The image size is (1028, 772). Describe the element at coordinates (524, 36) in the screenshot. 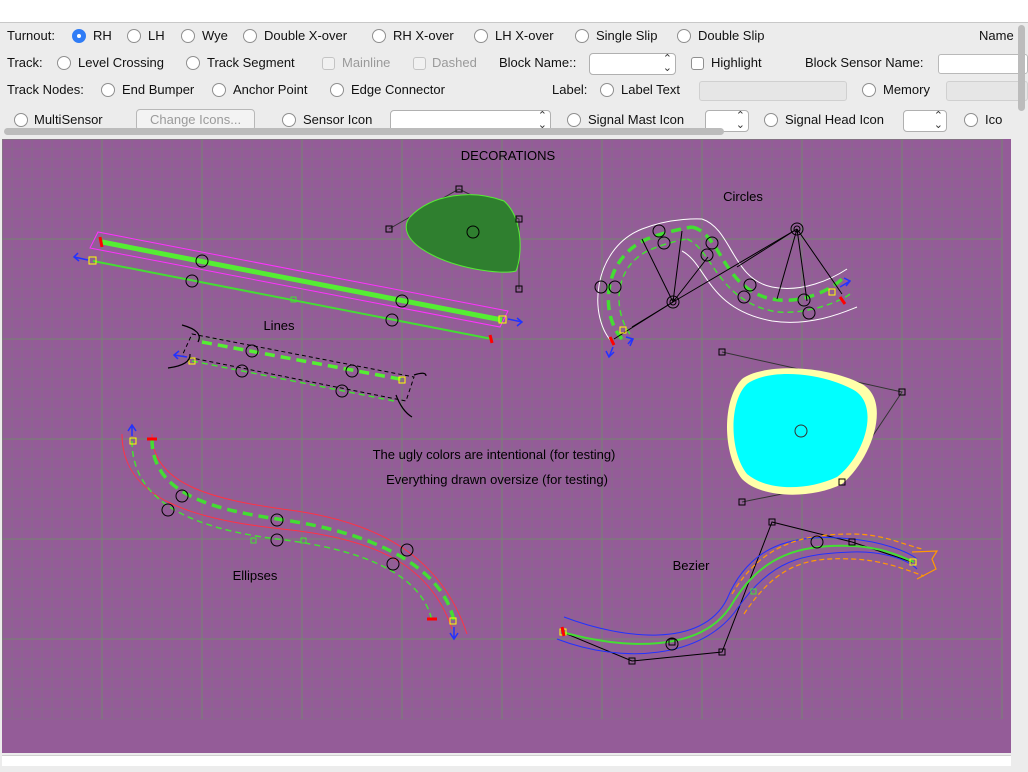

I see `turnout-lh-xover-label: LH X-over` at that location.